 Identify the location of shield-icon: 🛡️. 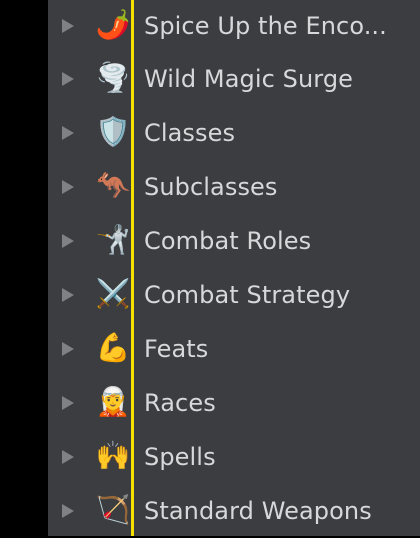
(113, 132).